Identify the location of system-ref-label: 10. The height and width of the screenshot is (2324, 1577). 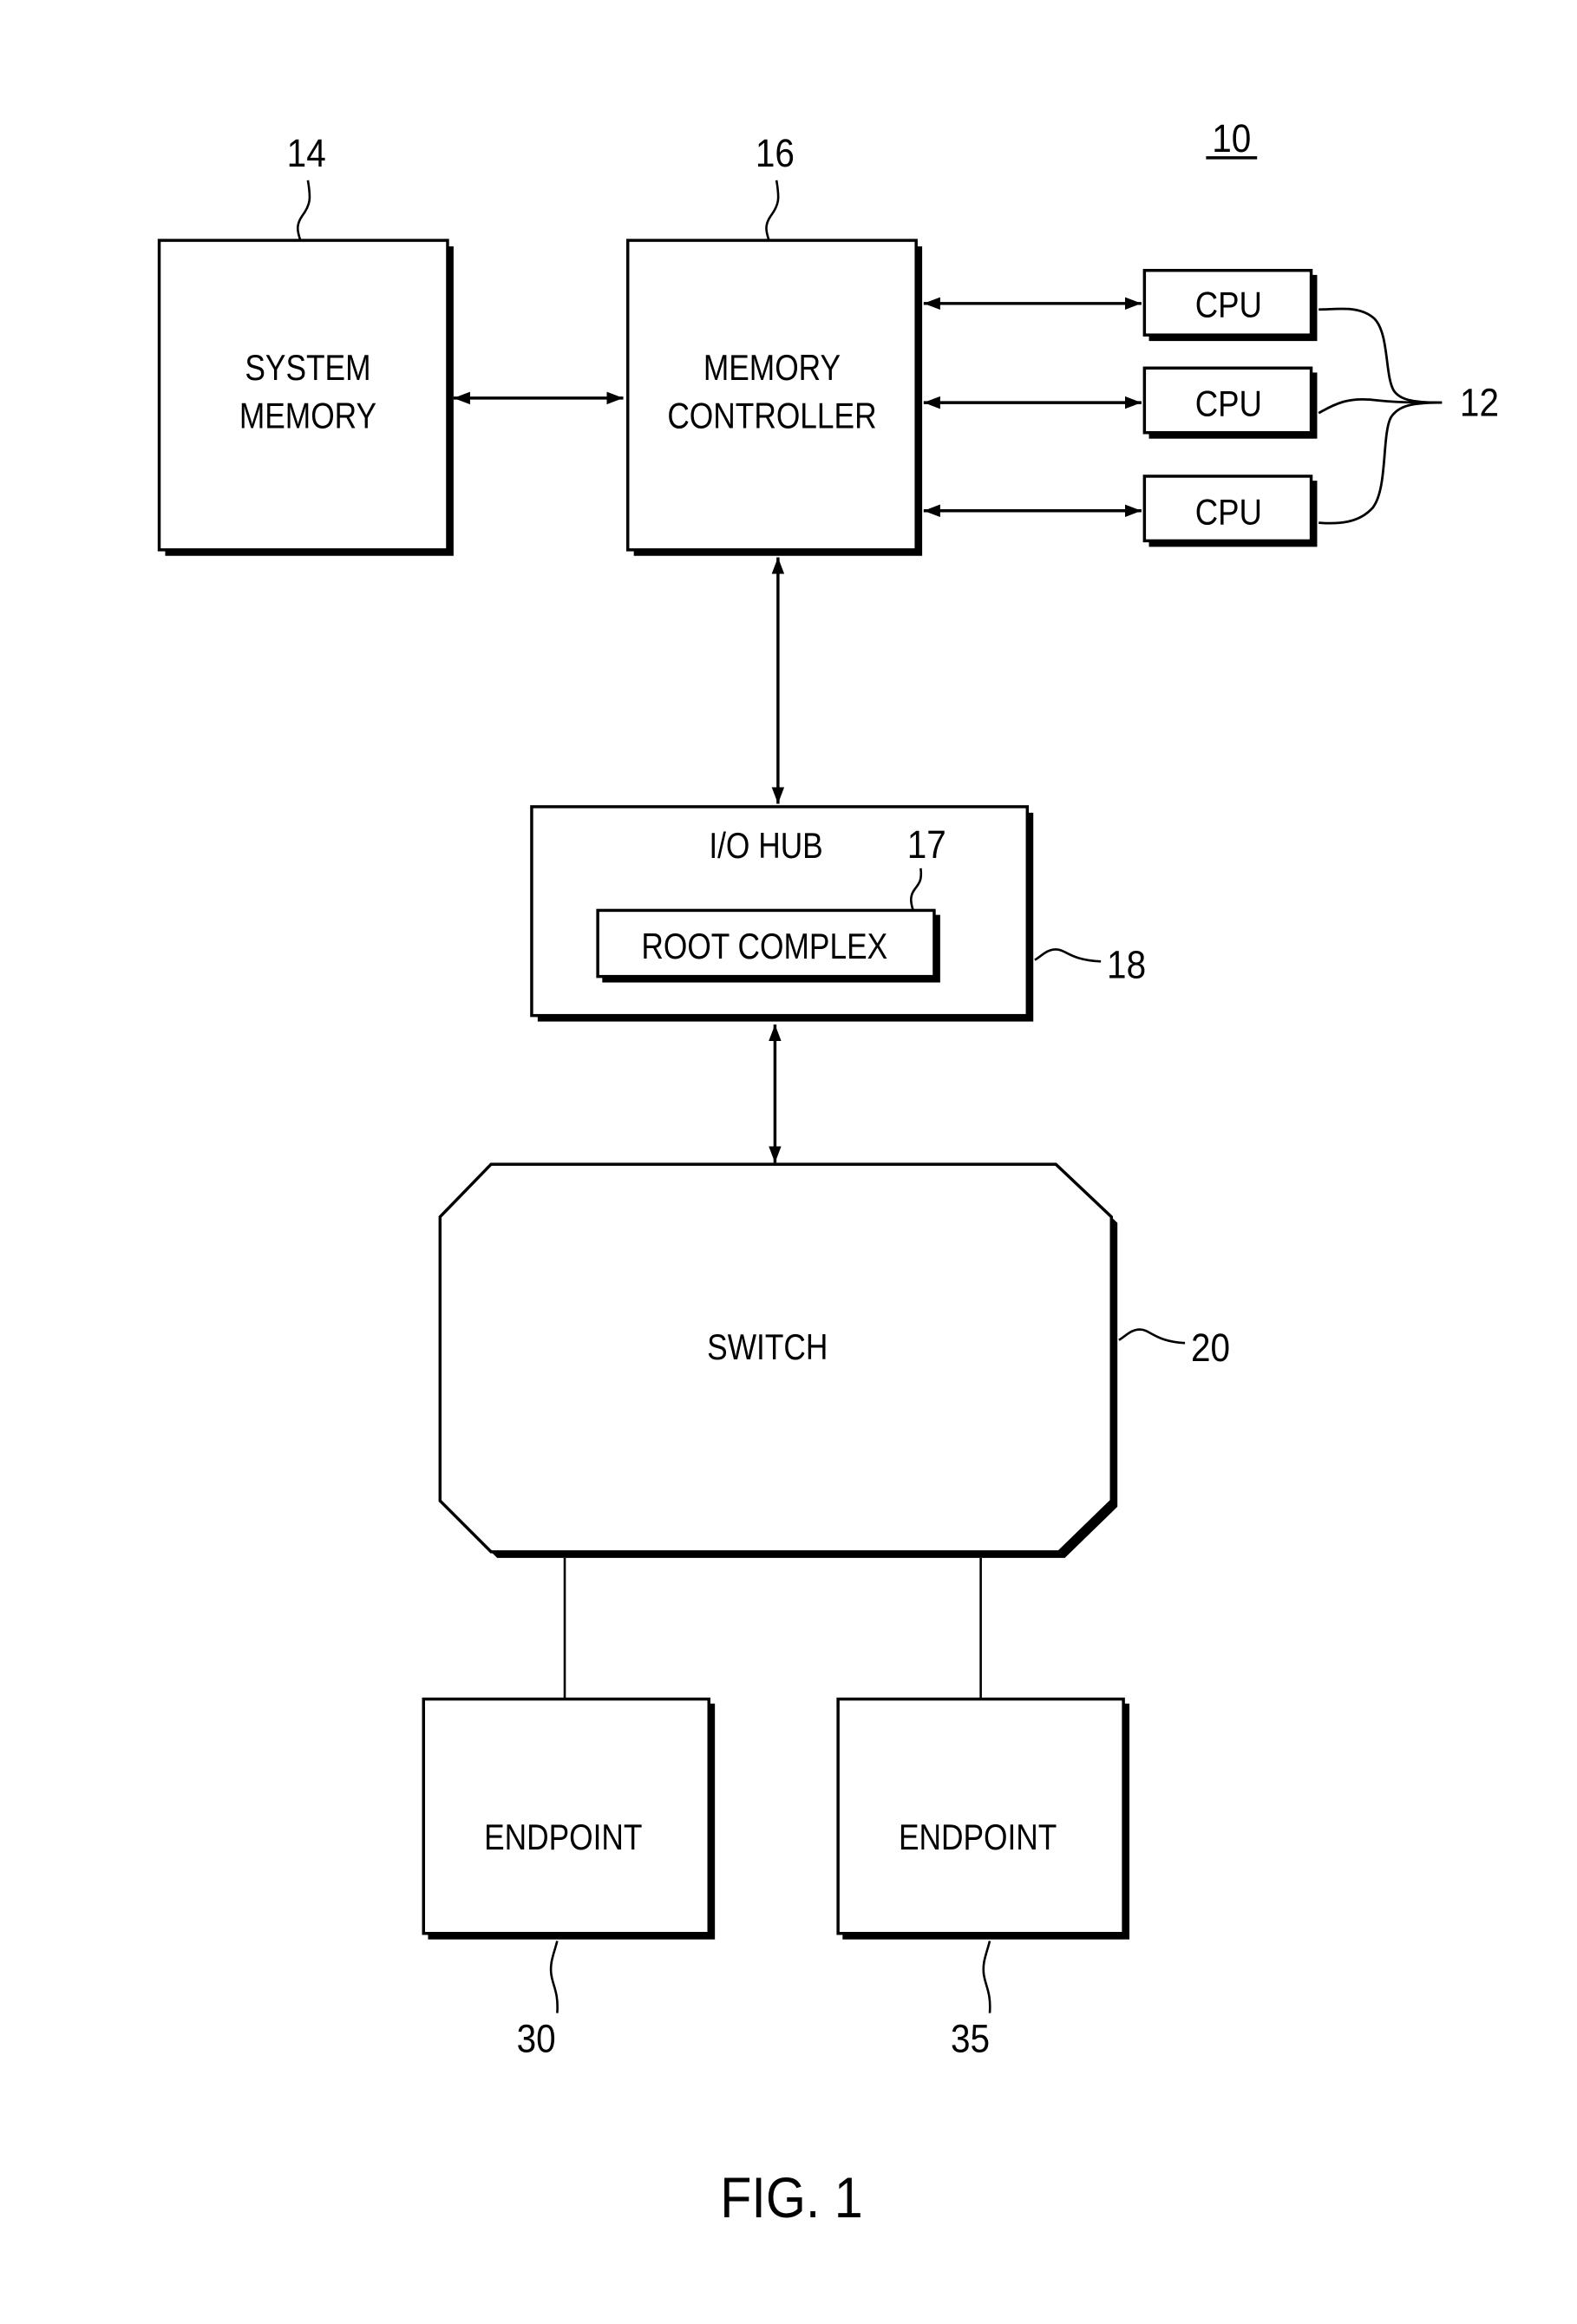
(1232, 138).